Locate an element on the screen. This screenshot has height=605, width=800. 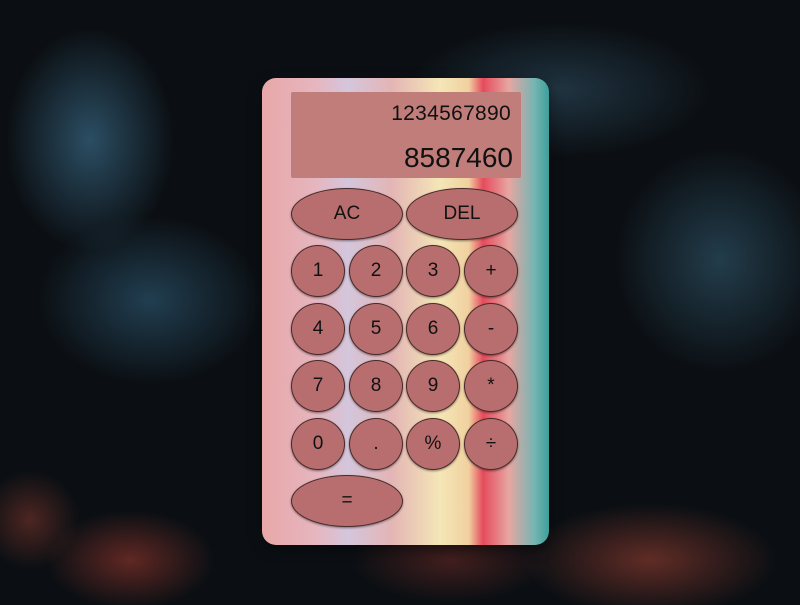
all-clear-button: AC is located at coordinates (347, 214).